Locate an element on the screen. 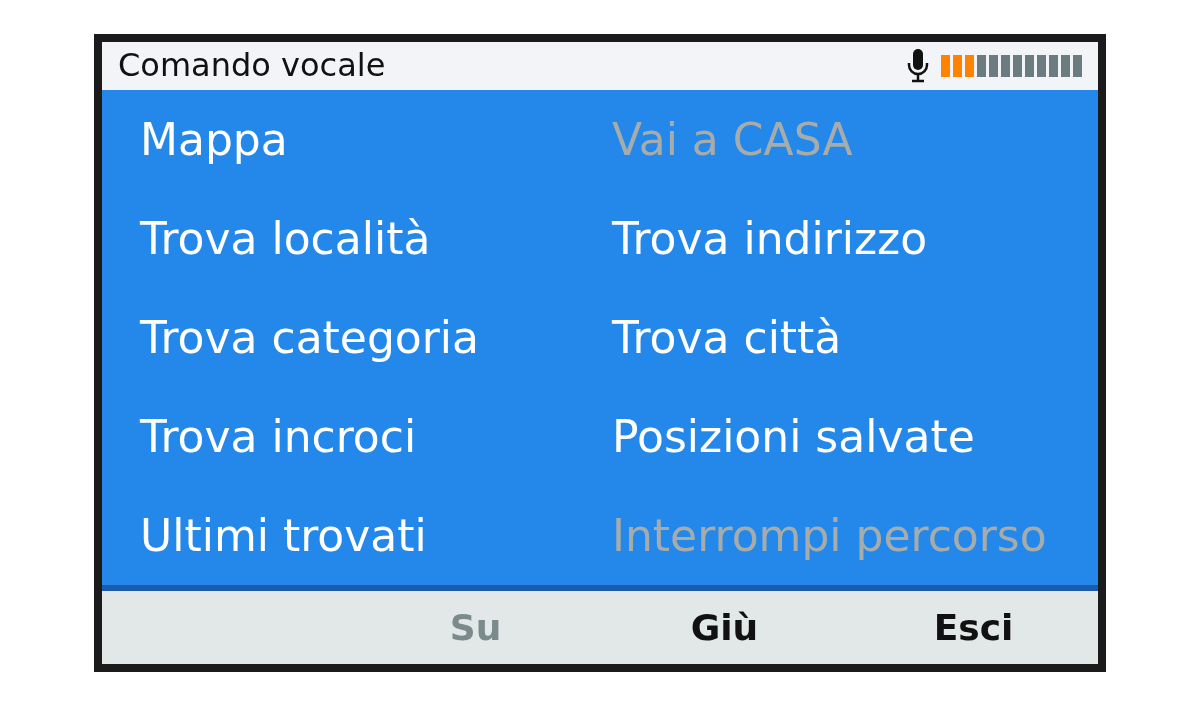 The image size is (1200, 706). soft-key: Esci is located at coordinates (973, 627).